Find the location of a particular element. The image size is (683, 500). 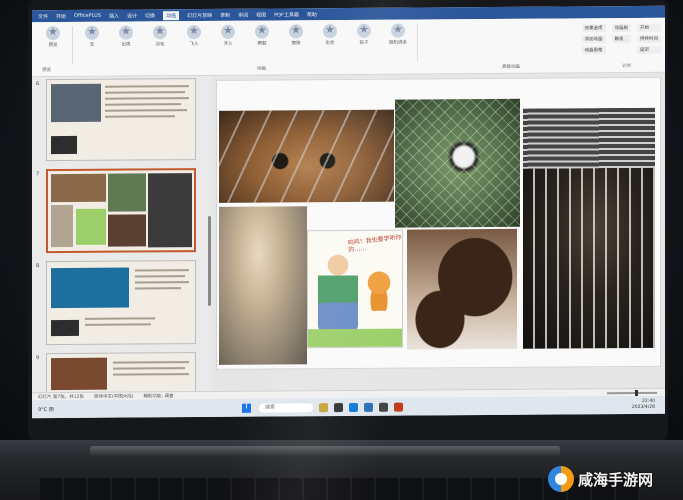

thumbnails-scrollbar is located at coordinates (209, 260).